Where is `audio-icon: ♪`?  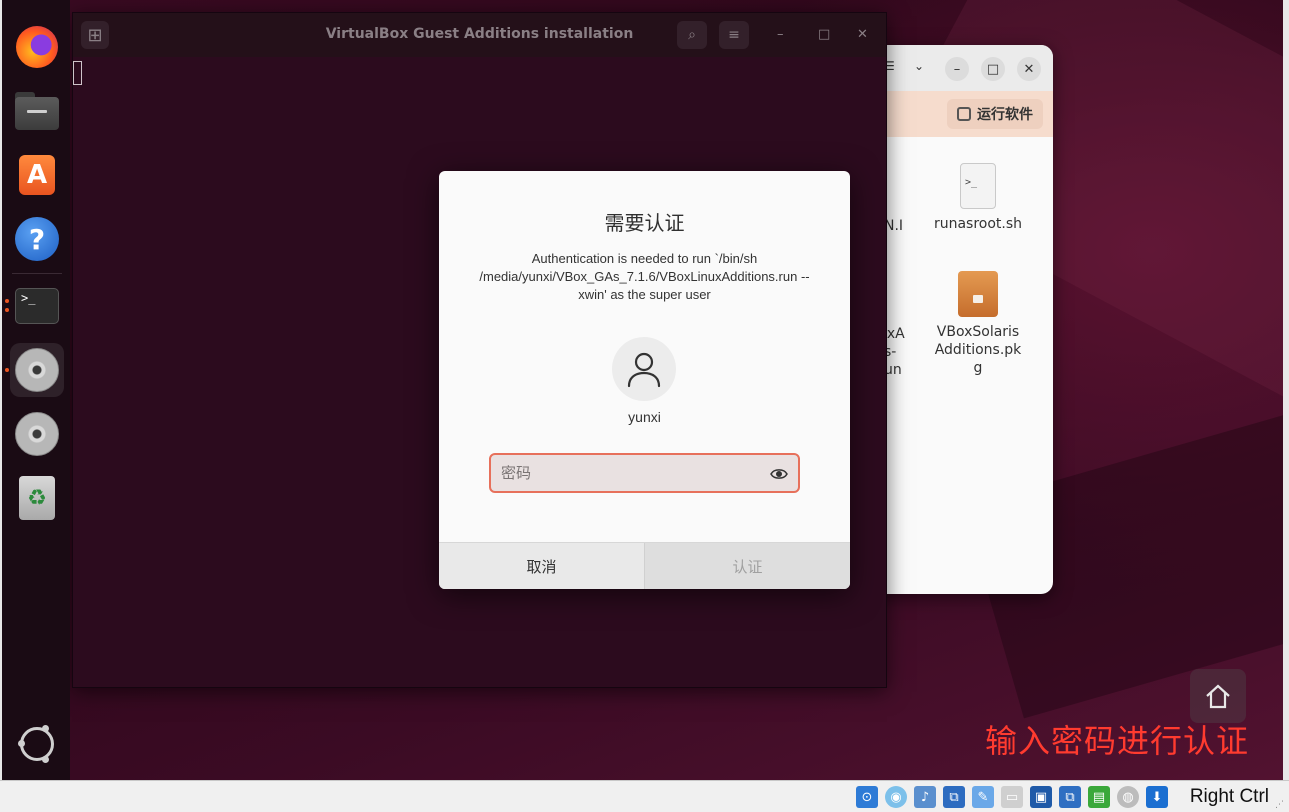
audio-icon: ♪ is located at coordinates (925, 797).